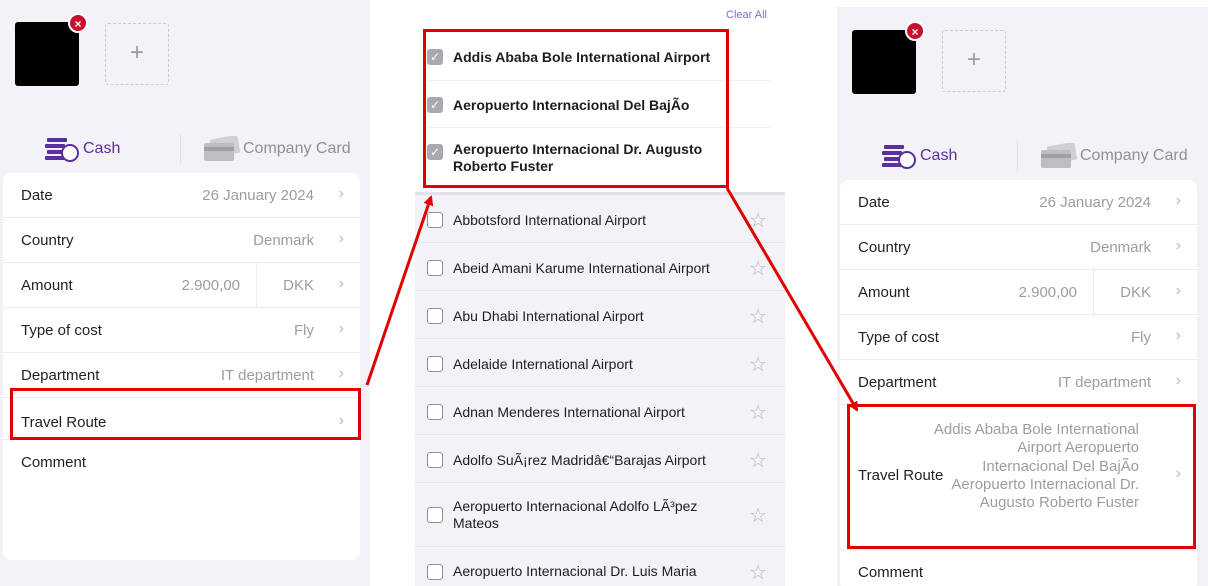 This screenshot has width=1208, height=586. I want to click on form-row-department: Department IT department ›, so click(1018, 382).